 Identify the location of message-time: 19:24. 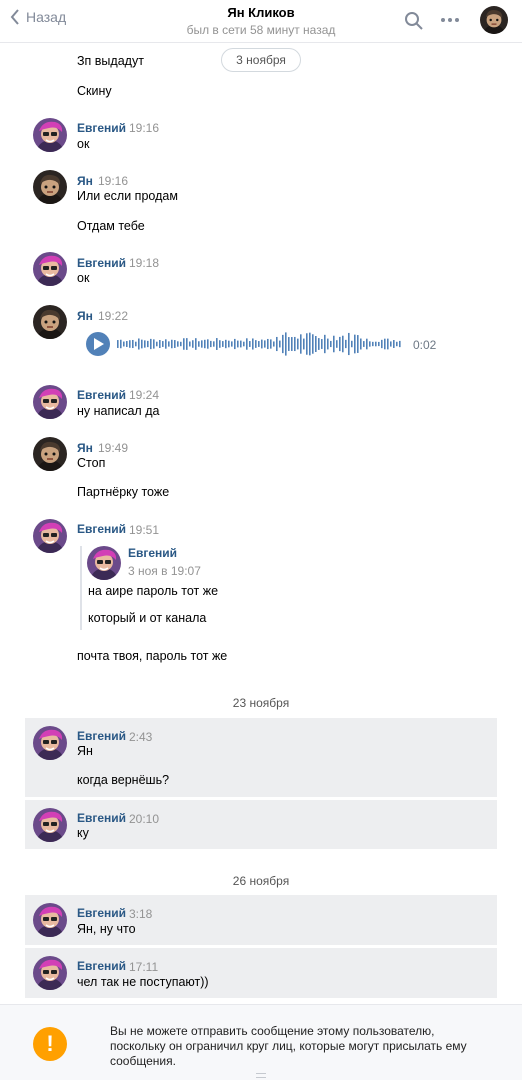
(144, 395).